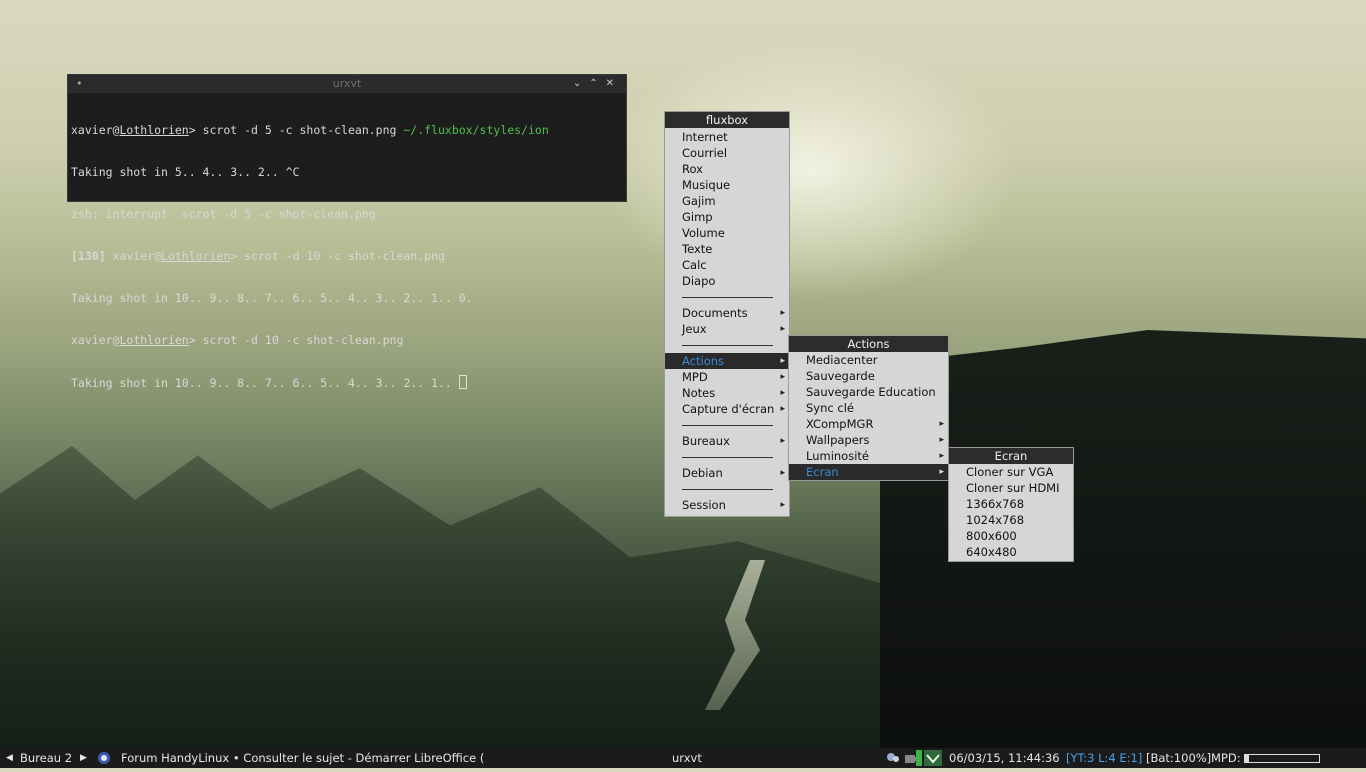 This screenshot has width=1366, height=772. What do you see at coordinates (83, 758) in the screenshot?
I see `next-workspace-icon: ▶` at bounding box center [83, 758].